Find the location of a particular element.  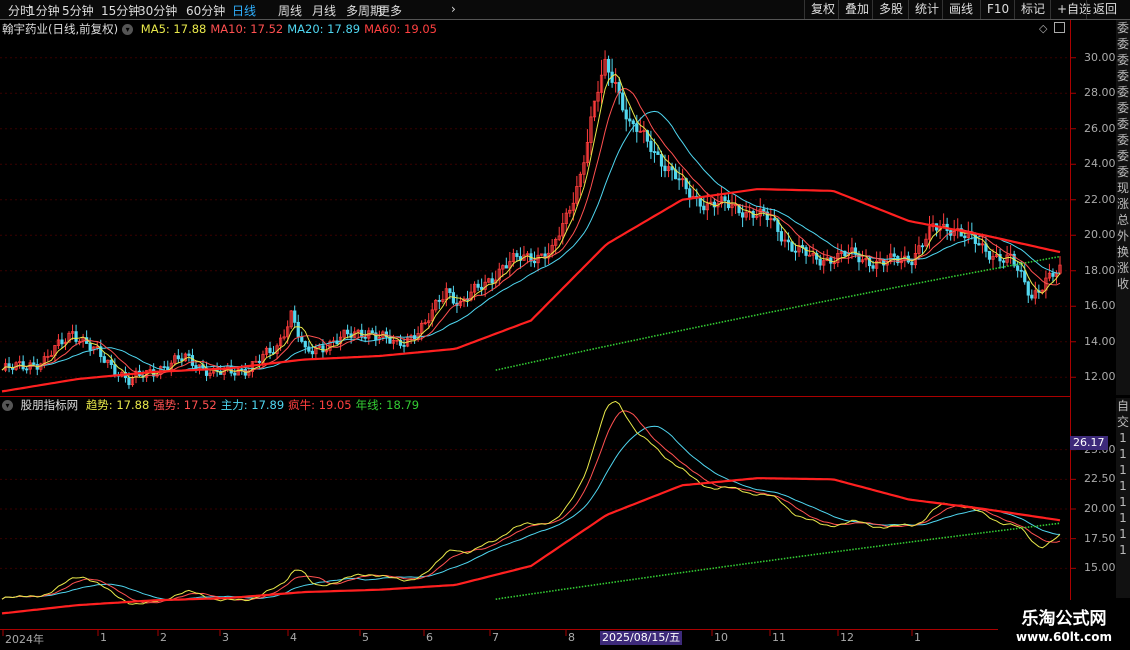

quote-panel-char-3: 委 is located at coordinates (1122, 76).